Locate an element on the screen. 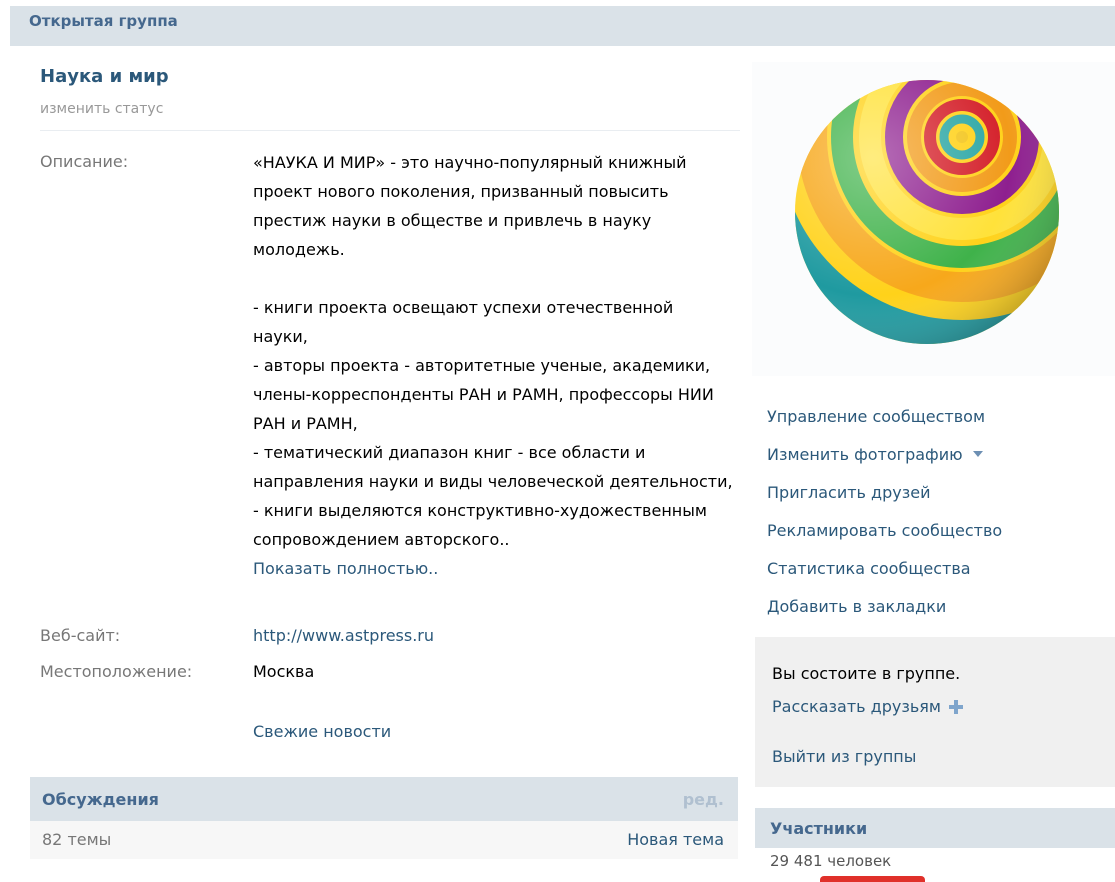  invite-friends-link: Пригласить друзей is located at coordinates (884, 492).